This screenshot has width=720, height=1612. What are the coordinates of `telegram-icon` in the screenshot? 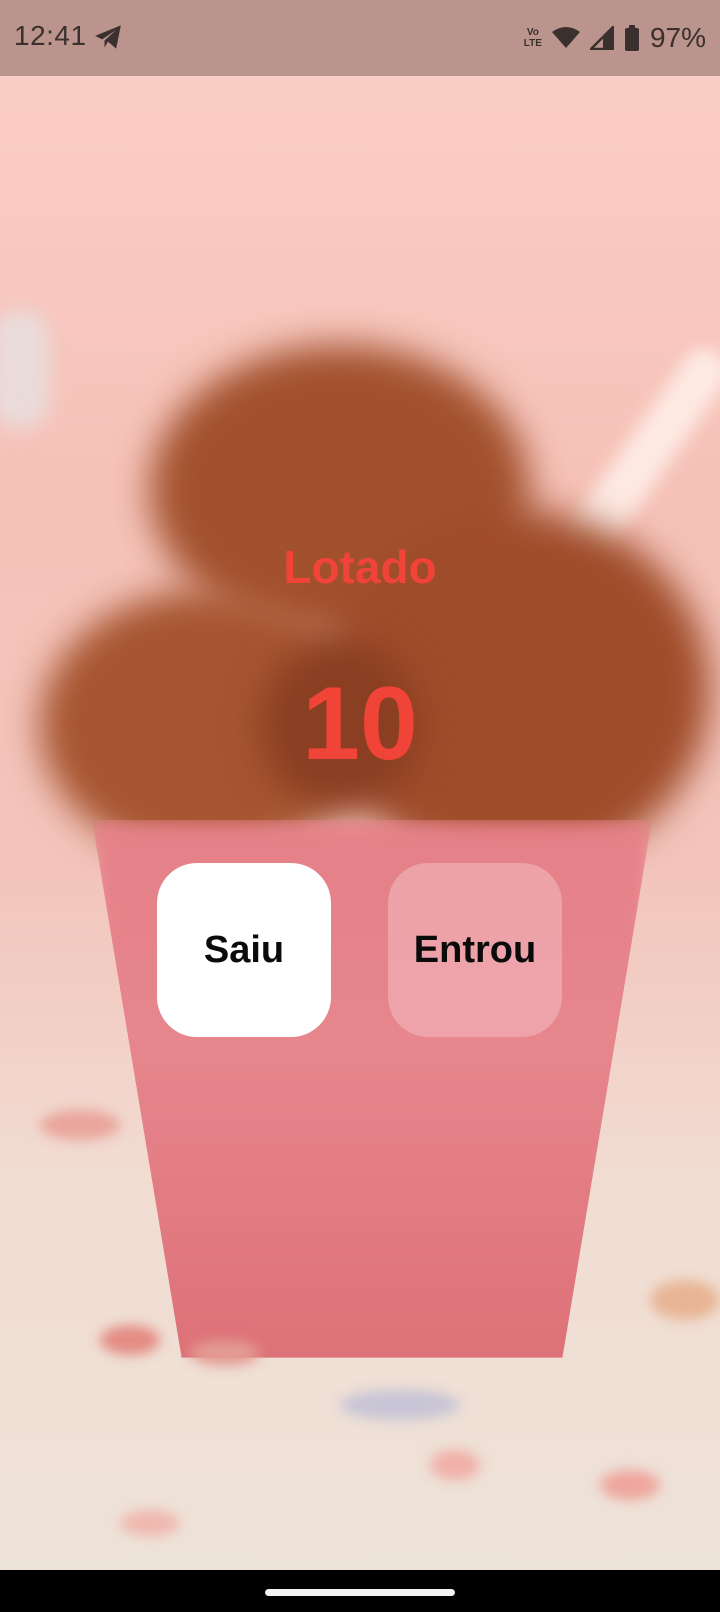 It's located at (108, 37).